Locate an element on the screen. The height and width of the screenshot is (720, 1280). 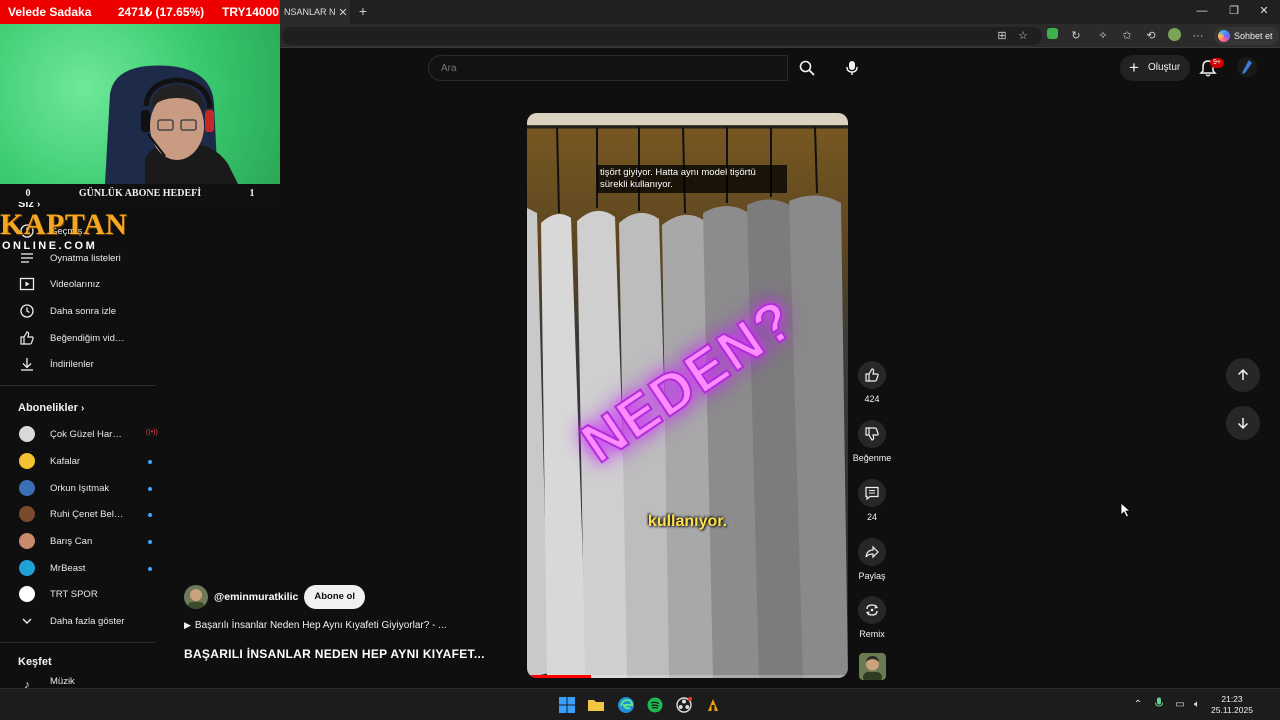
channel-name: @eminmuratkilic is located at coordinates (256, 597).